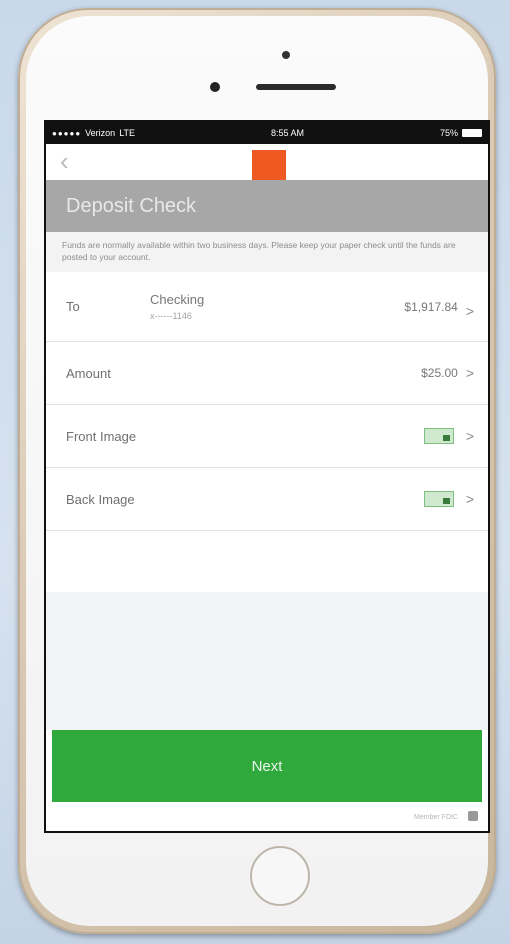 This screenshot has height=944, width=510. What do you see at coordinates (171, 316) in the screenshot?
I see `account-number: x------1146` at bounding box center [171, 316].